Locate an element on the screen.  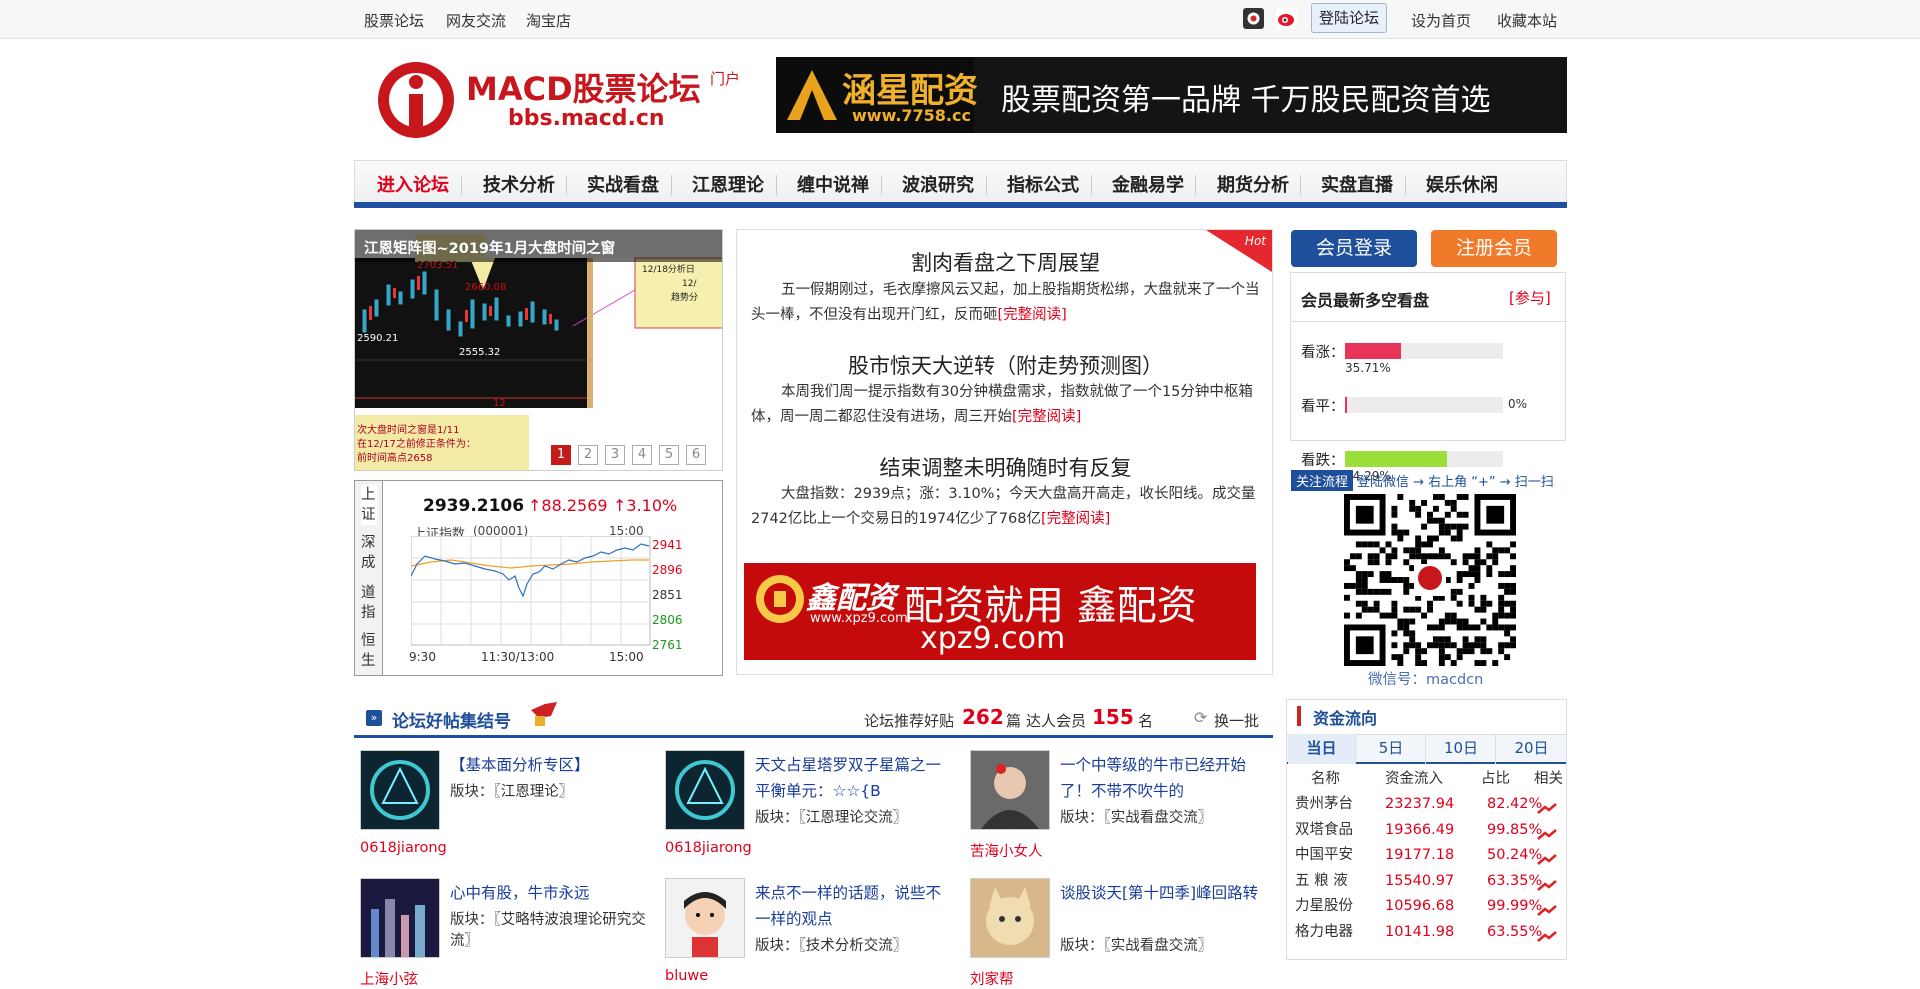
slide-label-12b: 12/ is located at coordinates (689, 284).